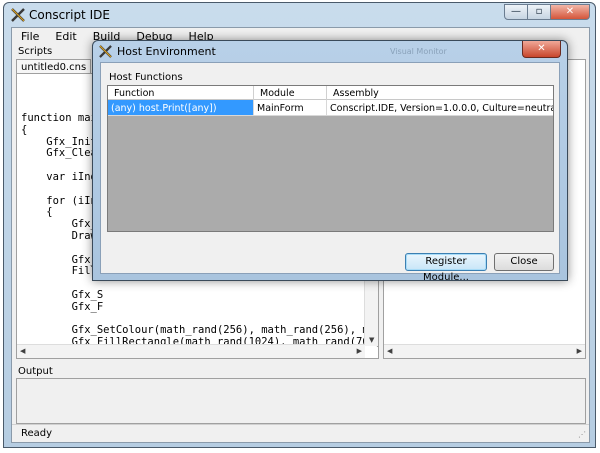 The height and width of the screenshot is (453, 600). Describe the element at coordinates (62, 177) in the screenshot. I see `code-line: var iInde` at that location.